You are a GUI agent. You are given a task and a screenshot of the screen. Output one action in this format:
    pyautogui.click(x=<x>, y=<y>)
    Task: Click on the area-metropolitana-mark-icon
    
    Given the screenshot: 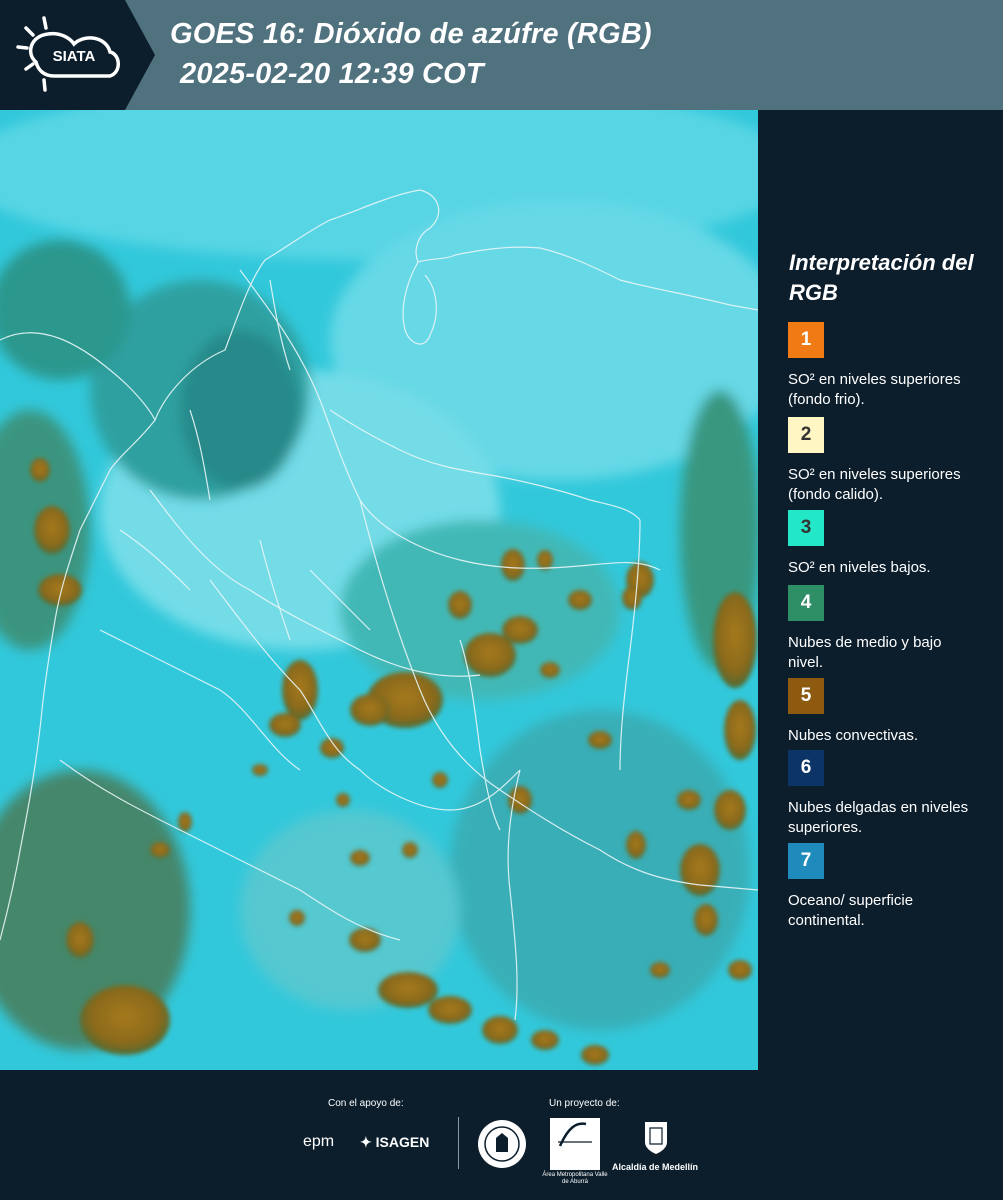 What is the action you would take?
    pyautogui.click(x=575, y=1134)
    